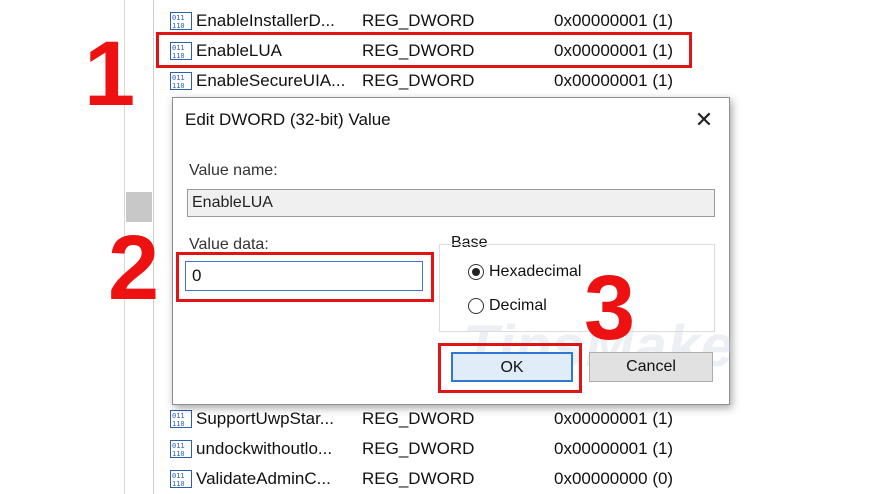 This screenshot has height=494, width=870. Describe the element at coordinates (476, 305) in the screenshot. I see `radio-unselected-icon` at that location.